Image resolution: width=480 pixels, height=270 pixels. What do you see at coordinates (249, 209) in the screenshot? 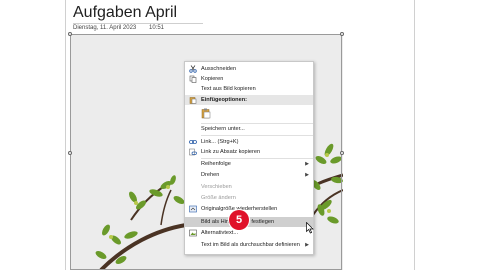
I see `menu-item-restore-original-size: Originalgröße wiederherstellen` at bounding box center [249, 209].